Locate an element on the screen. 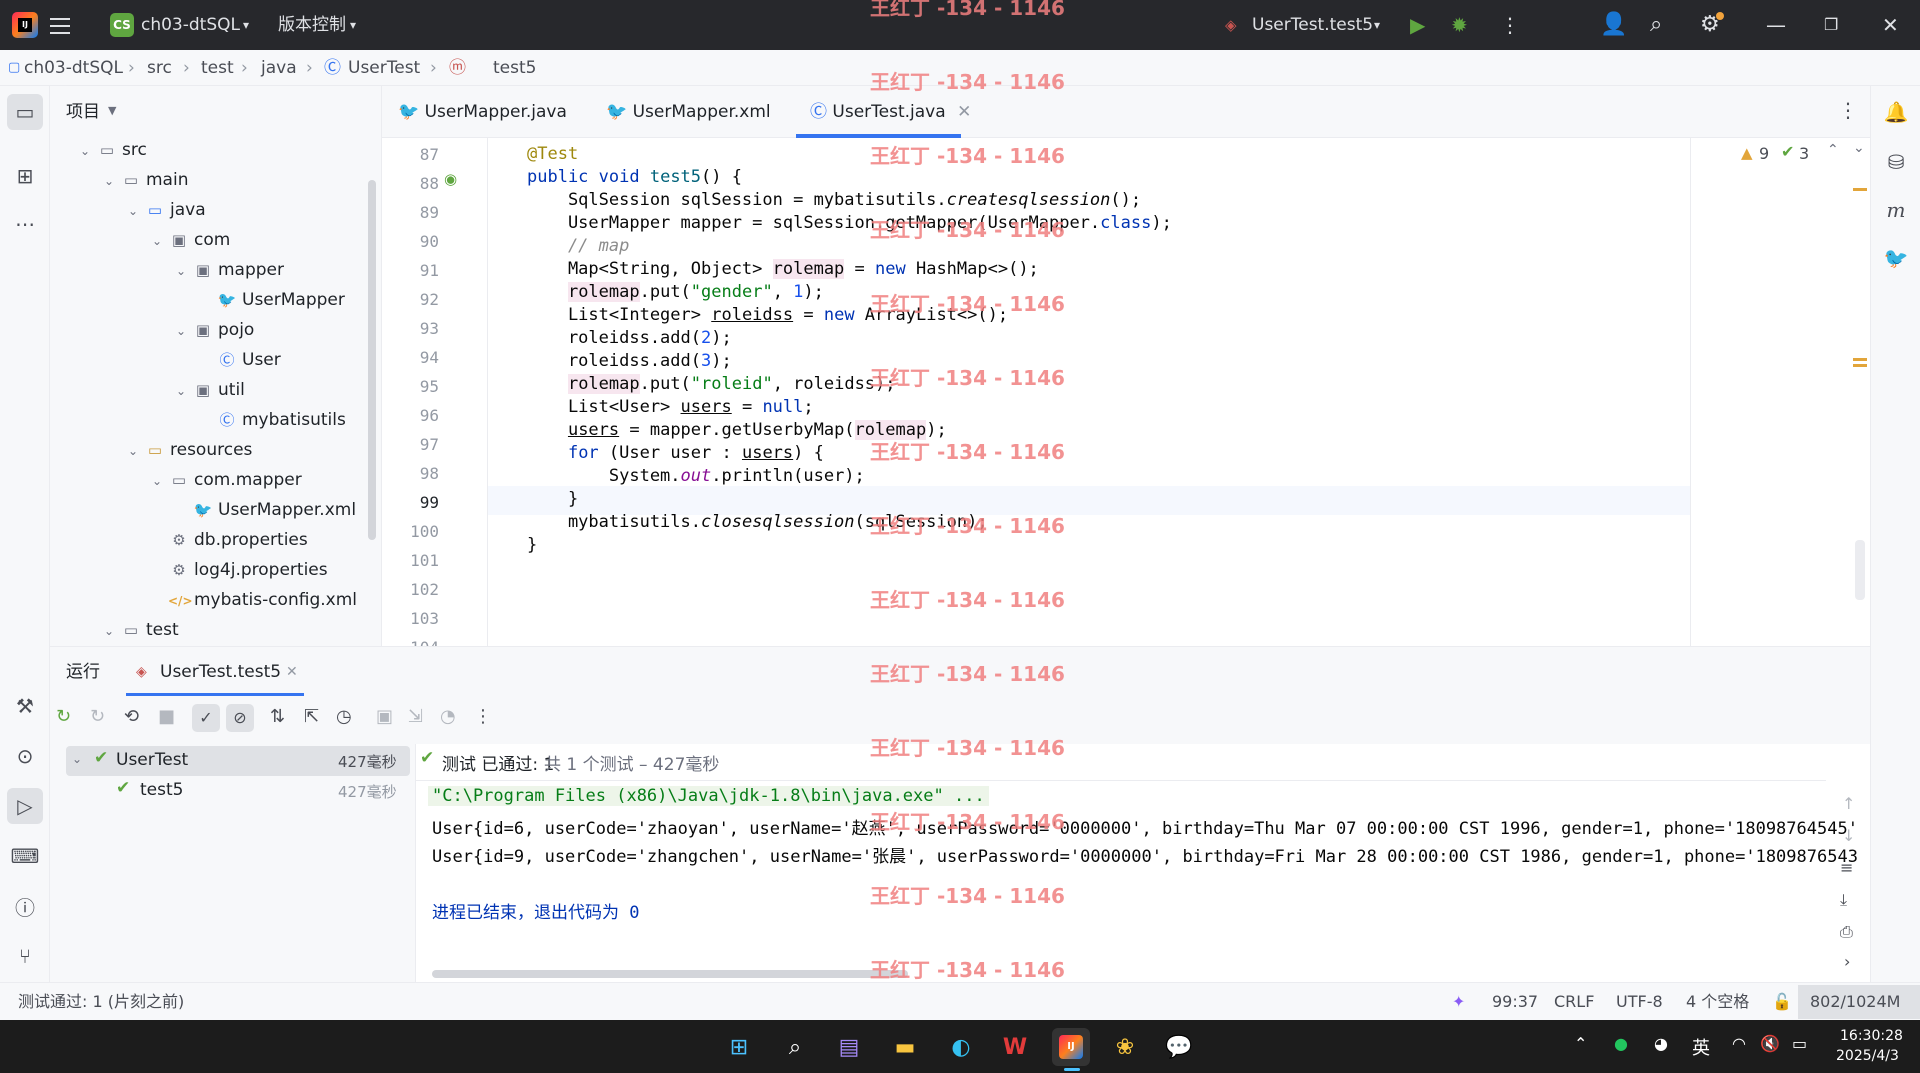  services-icon: ⊙ is located at coordinates (25, 756).